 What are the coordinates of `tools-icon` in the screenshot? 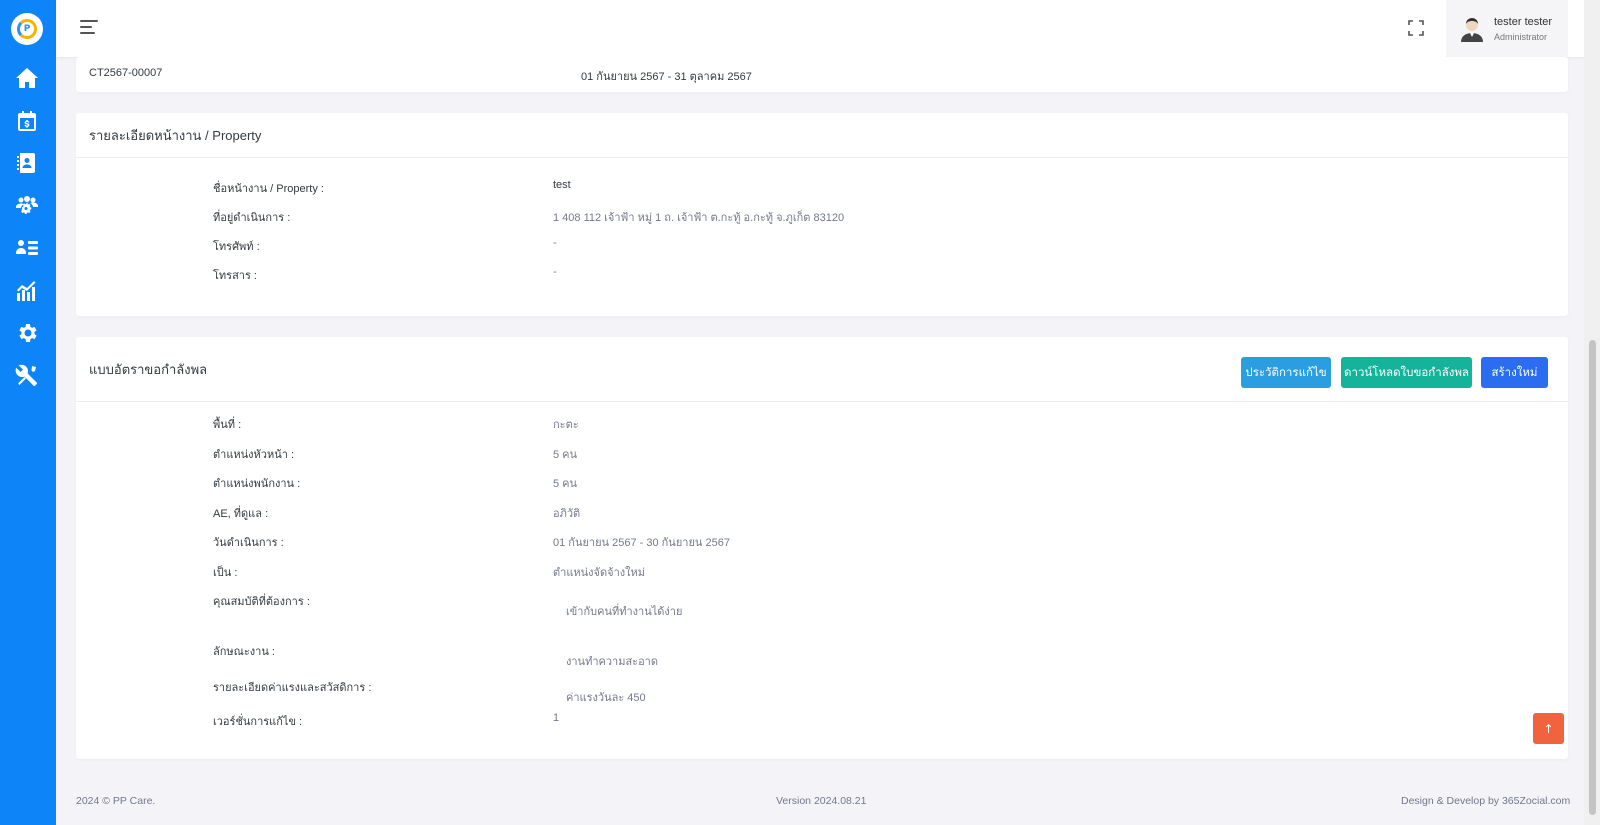 It's located at (27, 376).